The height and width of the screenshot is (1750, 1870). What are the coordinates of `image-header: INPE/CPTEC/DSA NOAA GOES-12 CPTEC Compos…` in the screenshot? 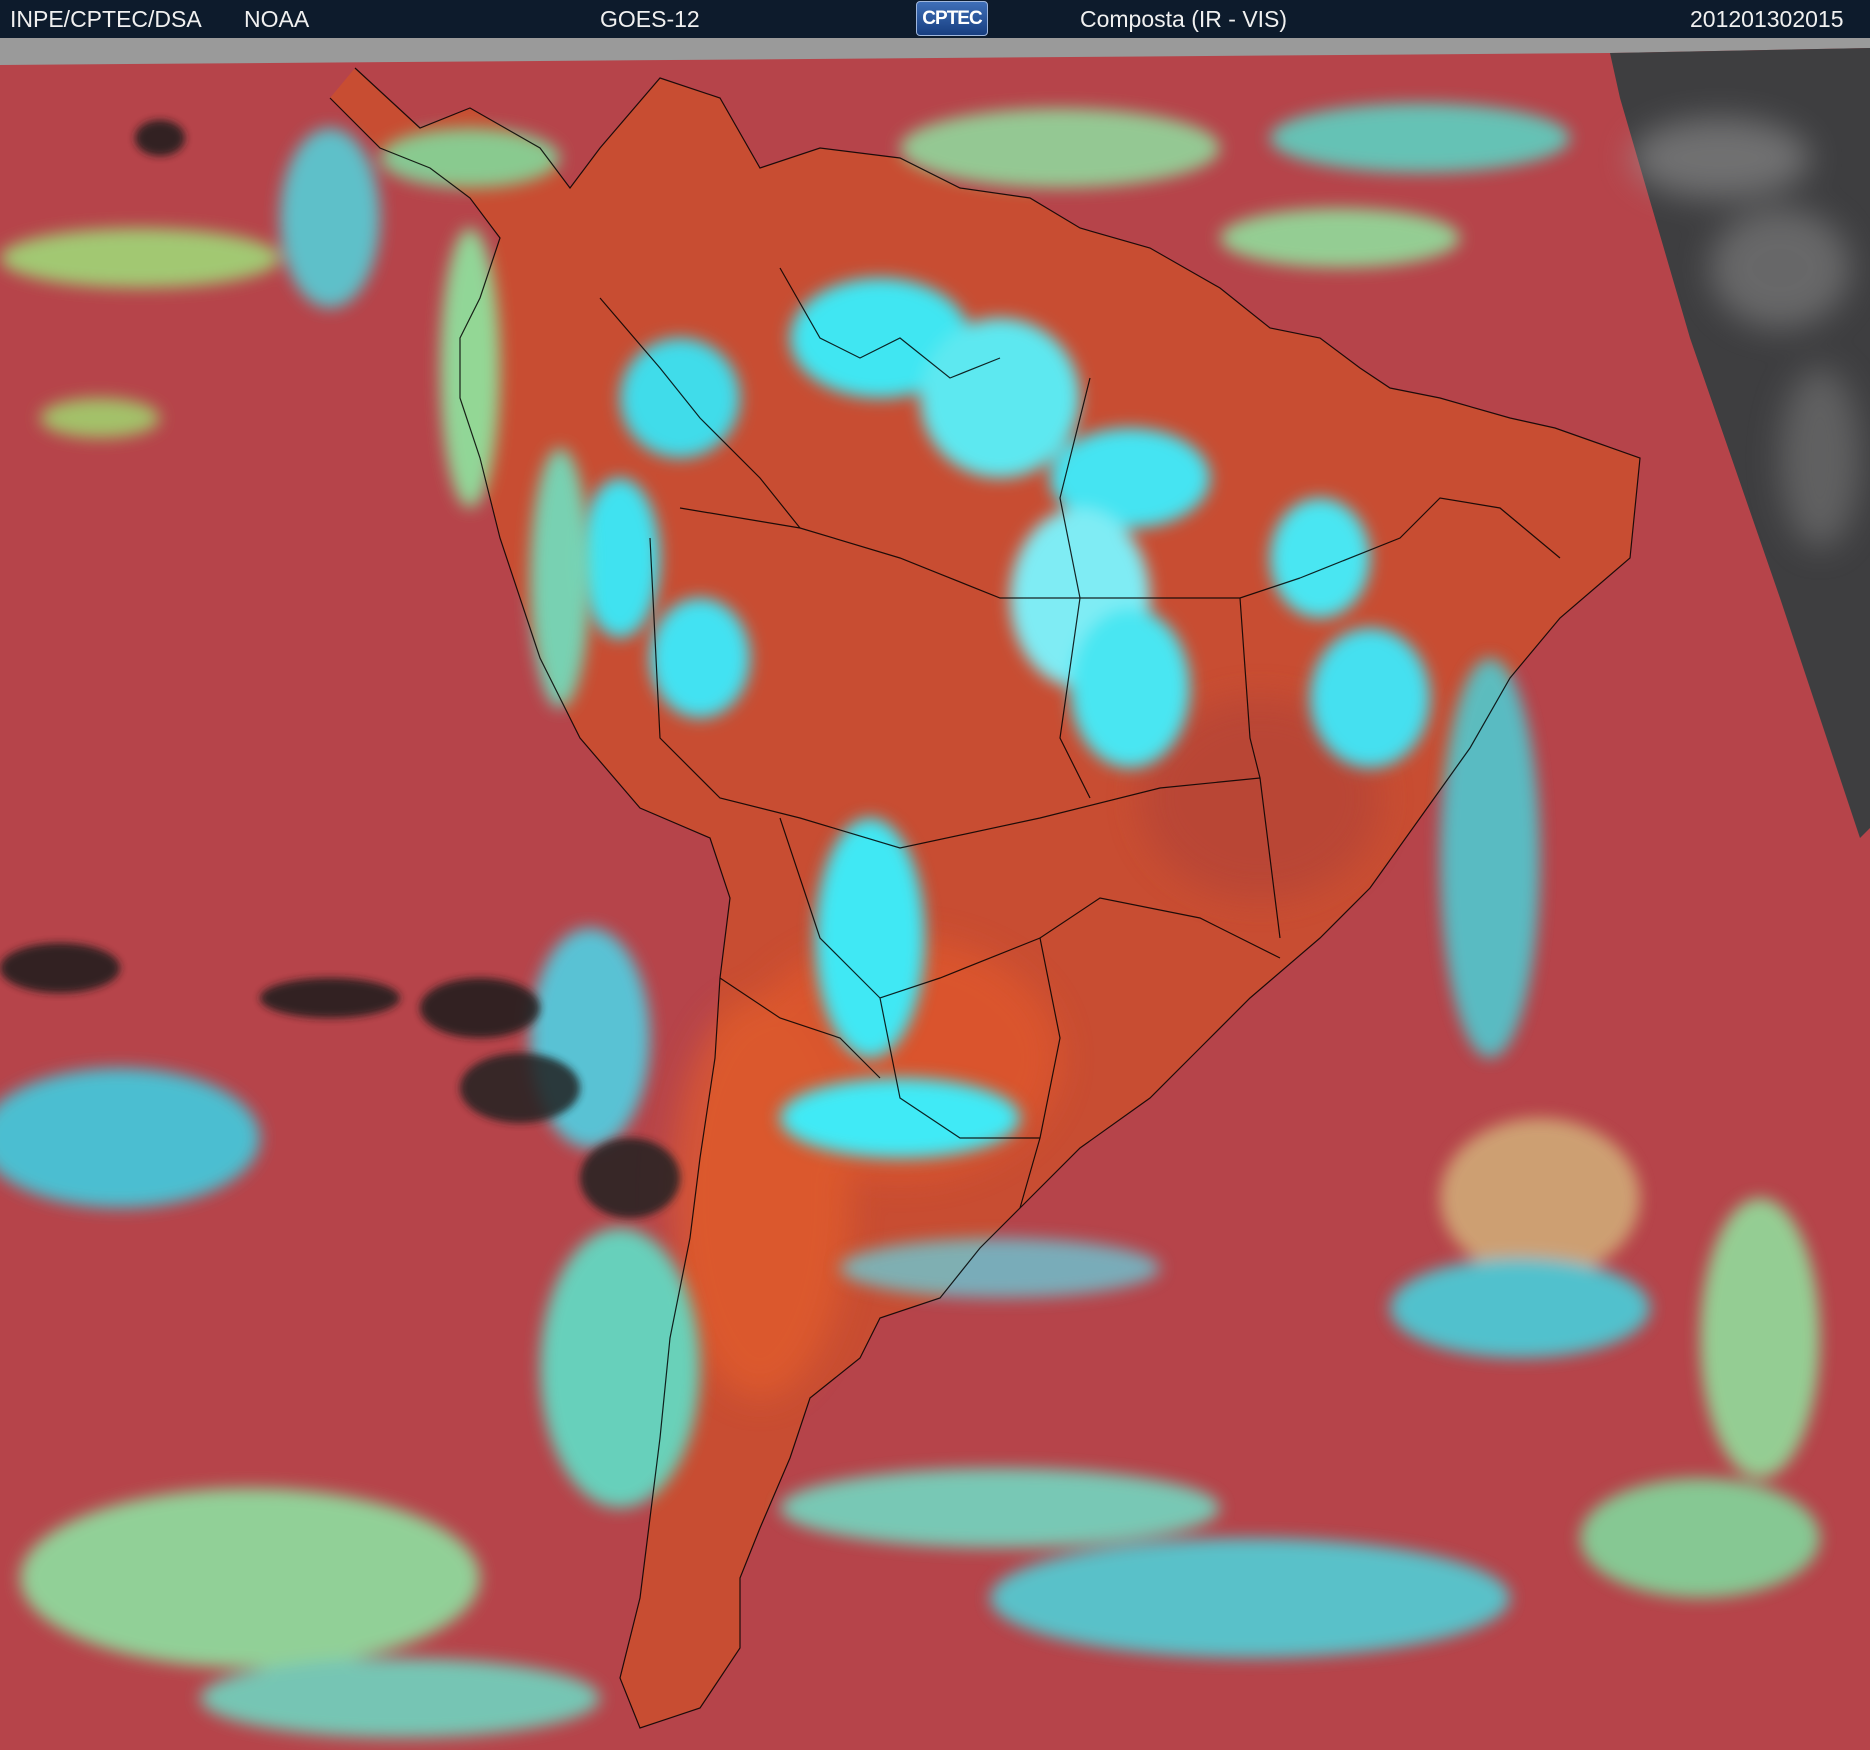 It's located at (935, 19).